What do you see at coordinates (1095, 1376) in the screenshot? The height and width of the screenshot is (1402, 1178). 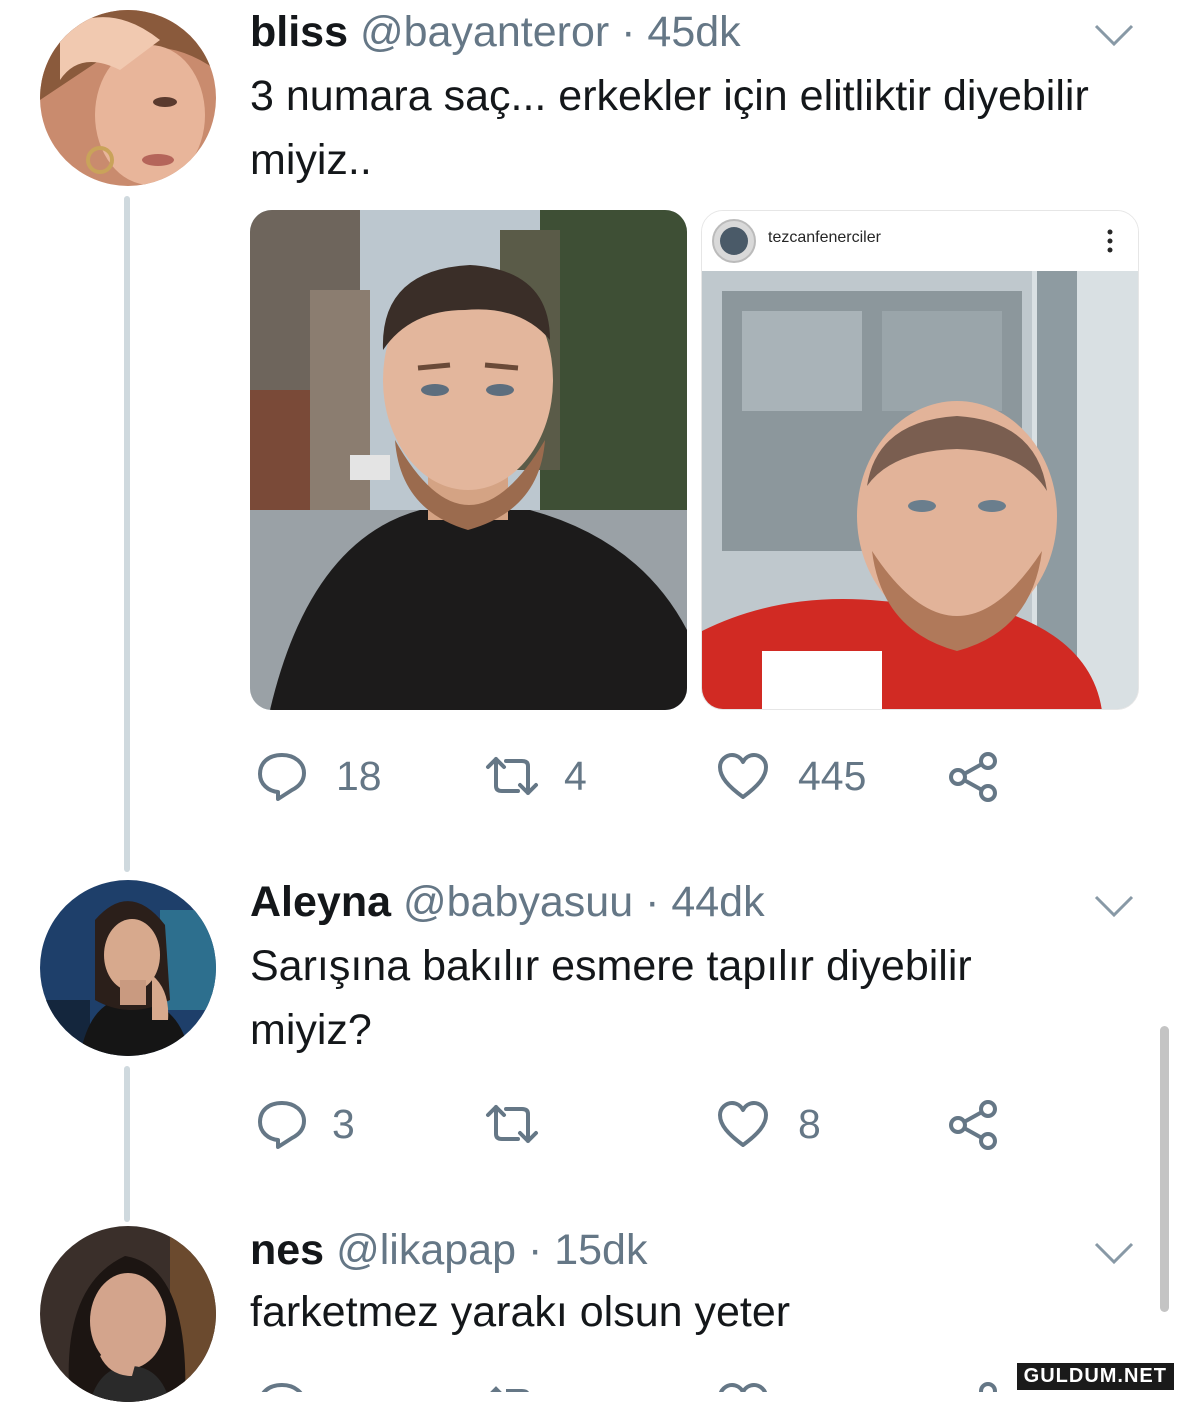 I see `watermark: GULDUM.NET` at bounding box center [1095, 1376].